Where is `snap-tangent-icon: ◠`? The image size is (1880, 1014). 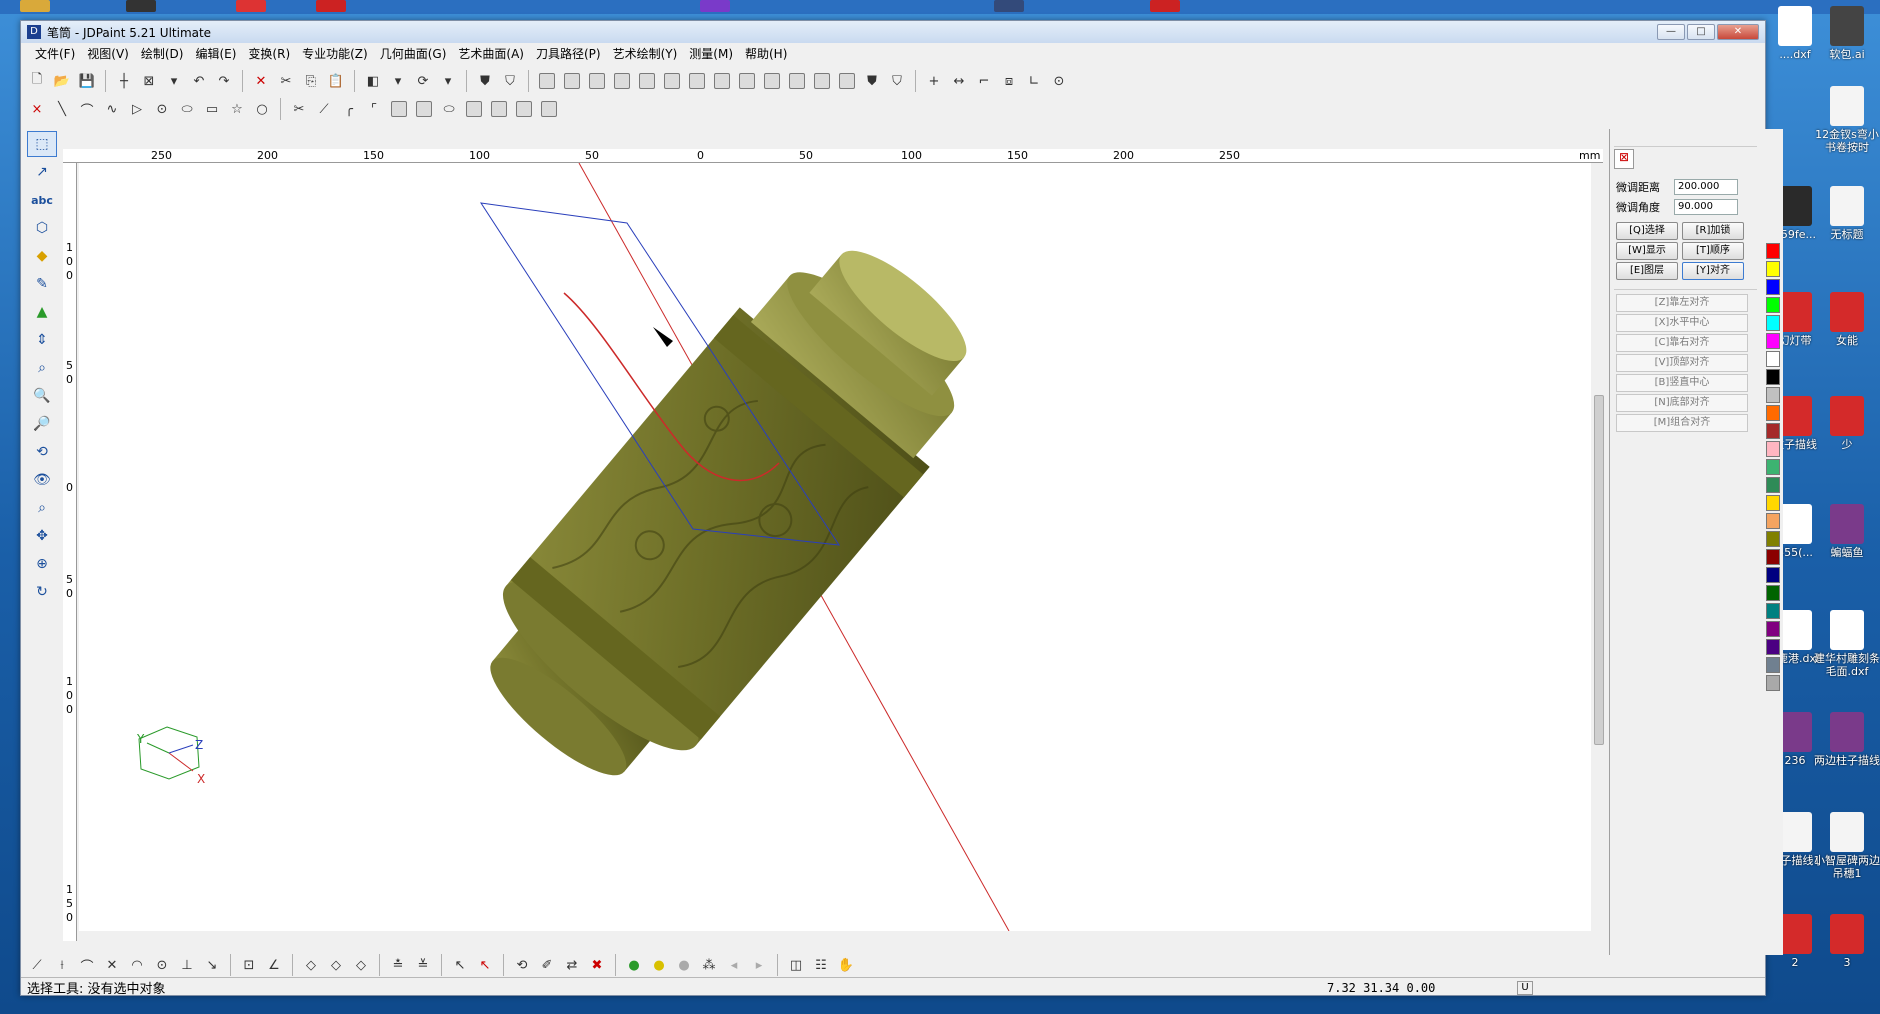 snap-tangent-icon: ◠ is located at coordinates (137, 965).